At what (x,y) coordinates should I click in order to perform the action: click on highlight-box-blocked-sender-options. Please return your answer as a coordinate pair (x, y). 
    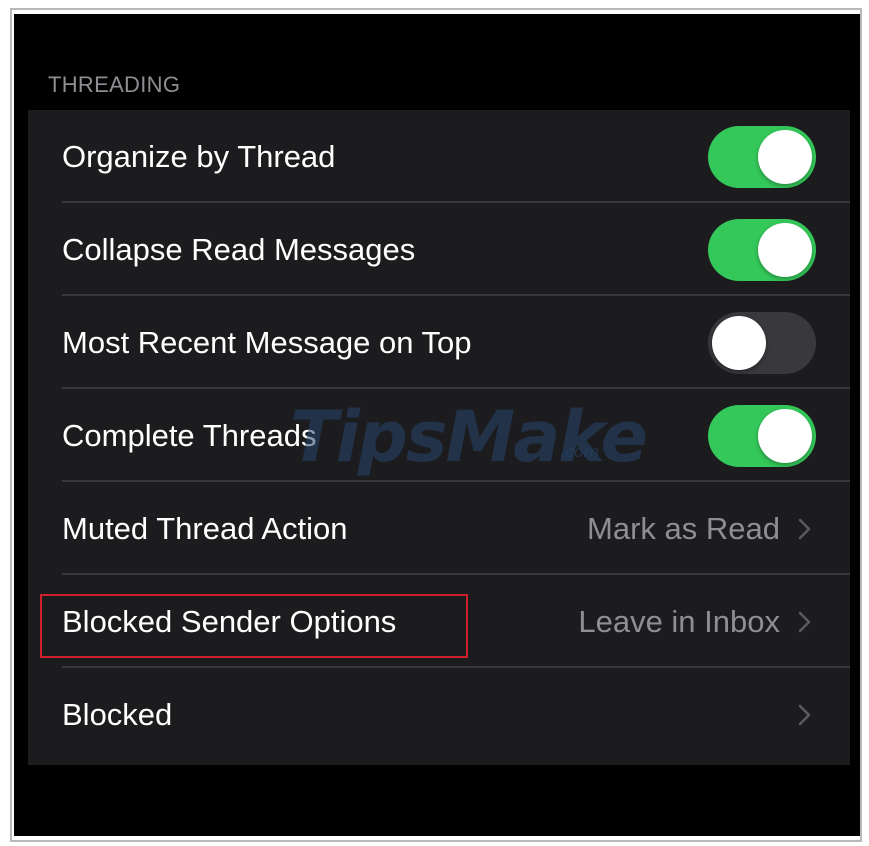
    Looking at the image, I should click on (254, 626).